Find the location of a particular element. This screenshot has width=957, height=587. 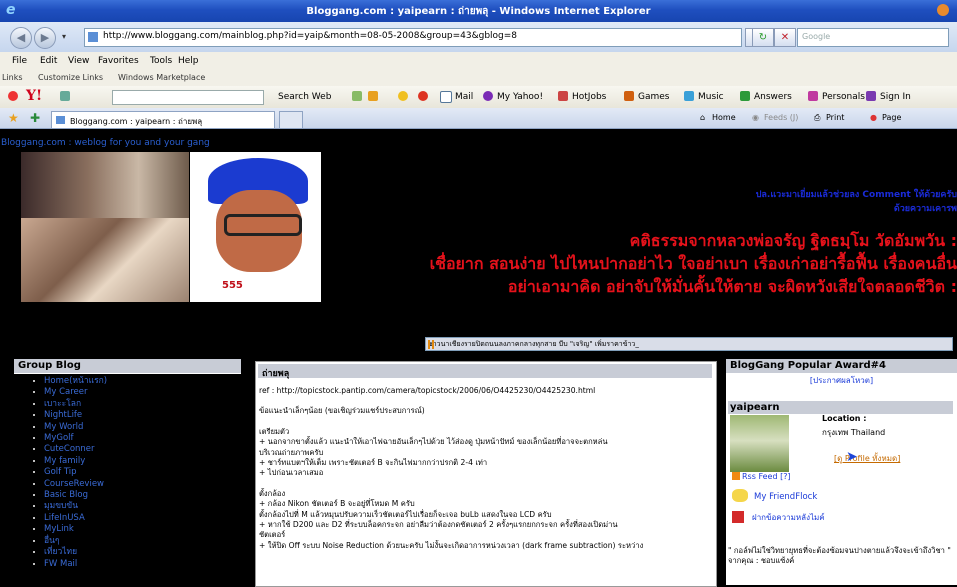

answers-link: Answers is located at coordinates (773, 97).